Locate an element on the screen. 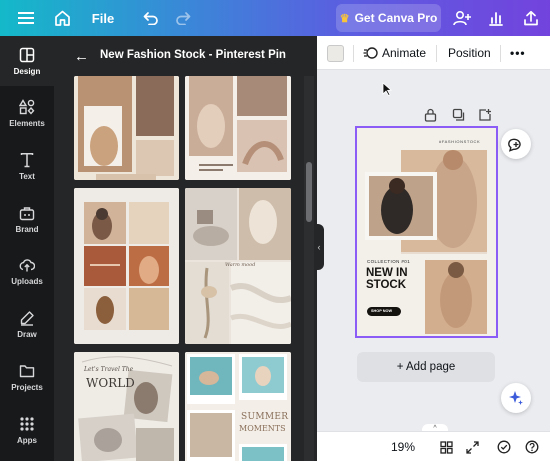  sparkle-icon is located at coordinates (516, 398).